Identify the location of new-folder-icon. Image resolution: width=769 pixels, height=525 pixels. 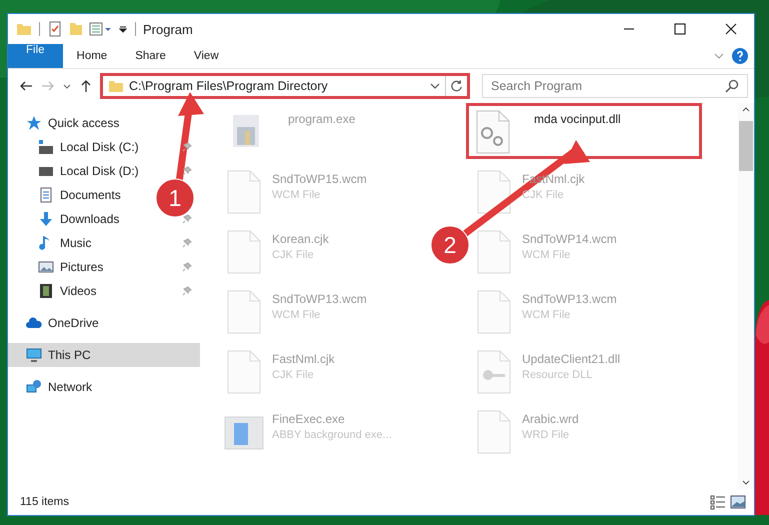
(76, 29).